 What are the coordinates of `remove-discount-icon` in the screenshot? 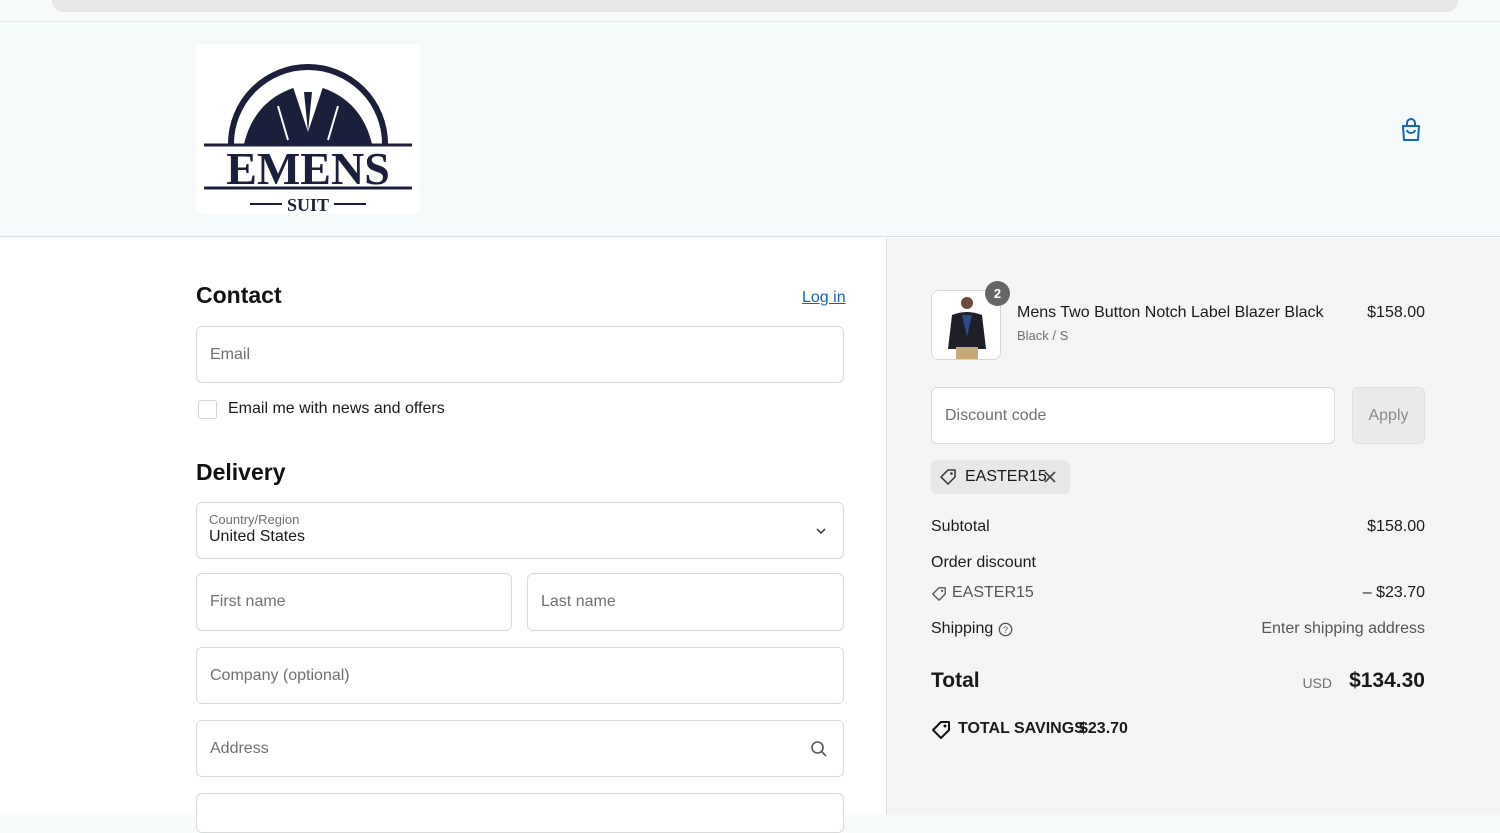 It's located at (1050, 477).